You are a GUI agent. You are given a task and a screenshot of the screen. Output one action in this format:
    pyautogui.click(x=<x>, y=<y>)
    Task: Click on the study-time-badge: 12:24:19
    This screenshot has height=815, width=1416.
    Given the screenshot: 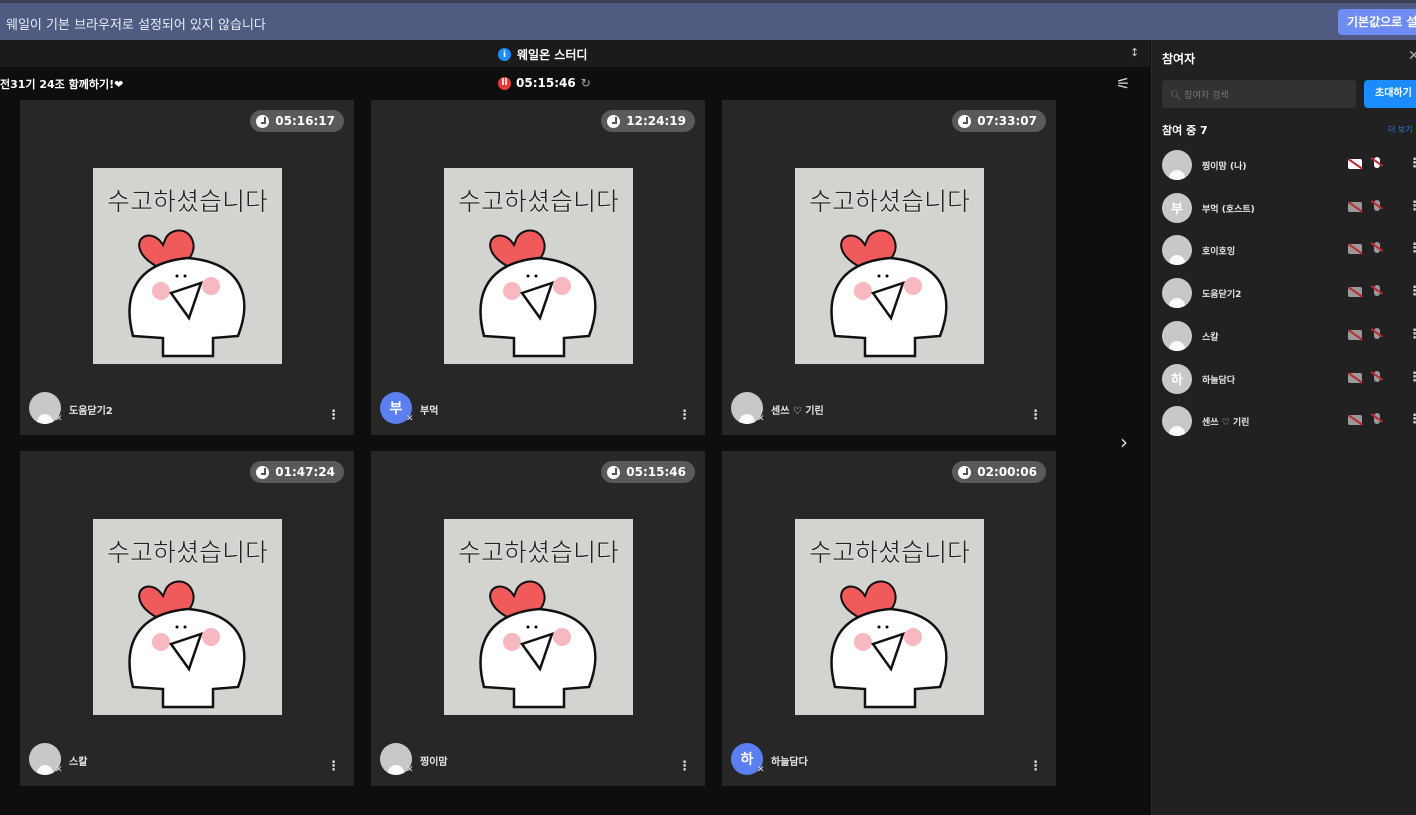 What is the action you would take?
    pyautogui.click(x=648, y=121)
    